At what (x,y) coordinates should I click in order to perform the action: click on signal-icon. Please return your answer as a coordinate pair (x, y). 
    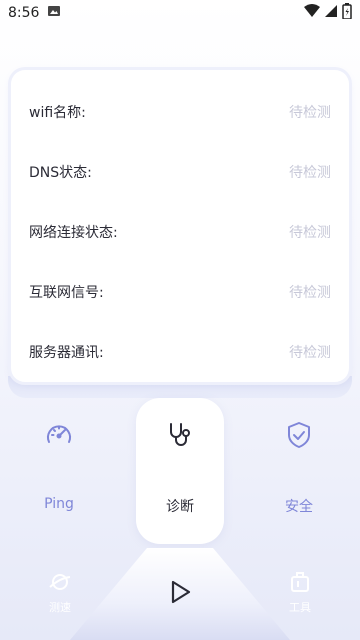
    Looking at the image, I should click on (331, 13).